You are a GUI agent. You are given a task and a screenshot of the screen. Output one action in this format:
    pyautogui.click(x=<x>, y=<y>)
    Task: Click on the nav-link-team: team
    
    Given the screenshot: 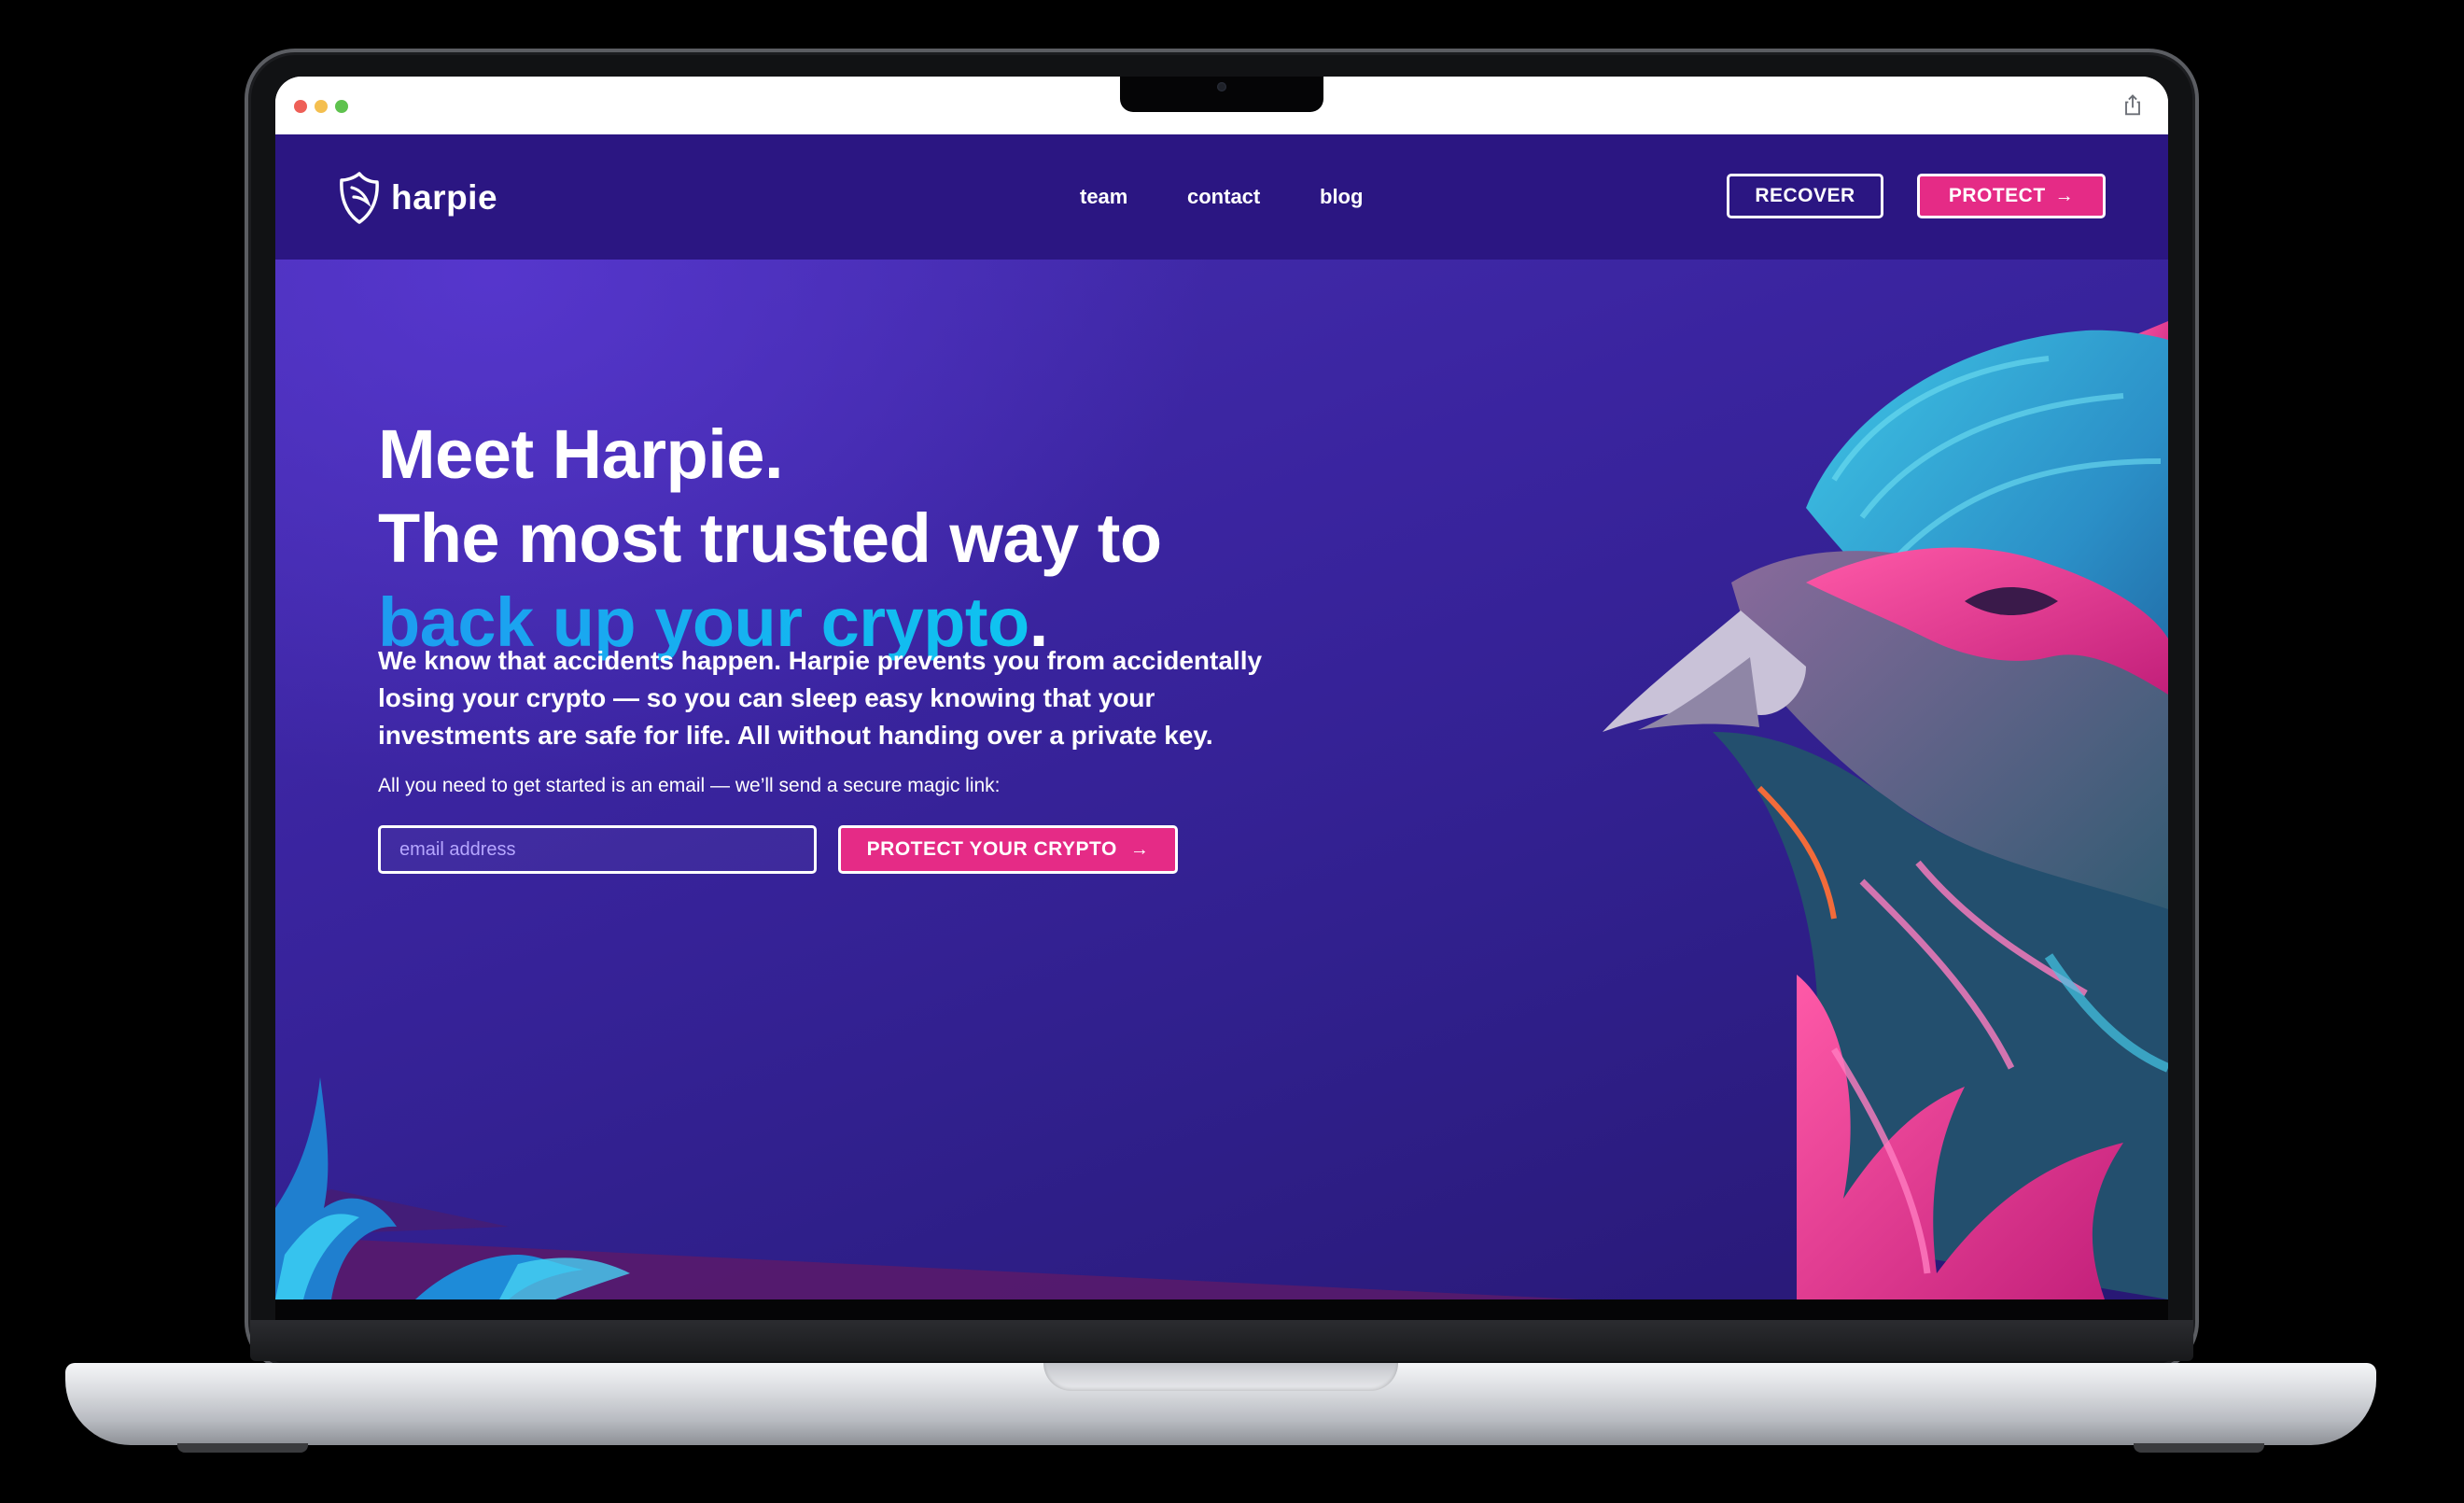 What is the action you would take?
    pyautogui.click(x=1103, y=197)
    